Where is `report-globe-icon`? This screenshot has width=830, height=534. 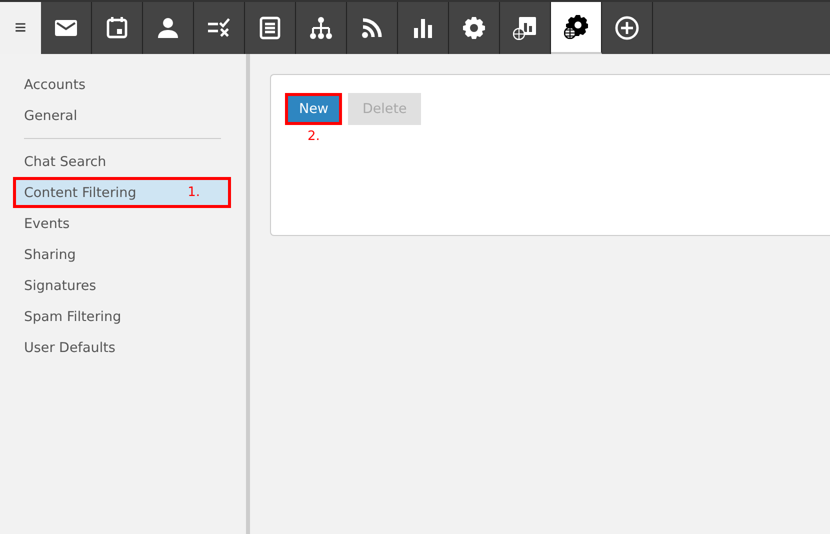 report-globe-icon is located at coordinates (525, 28).